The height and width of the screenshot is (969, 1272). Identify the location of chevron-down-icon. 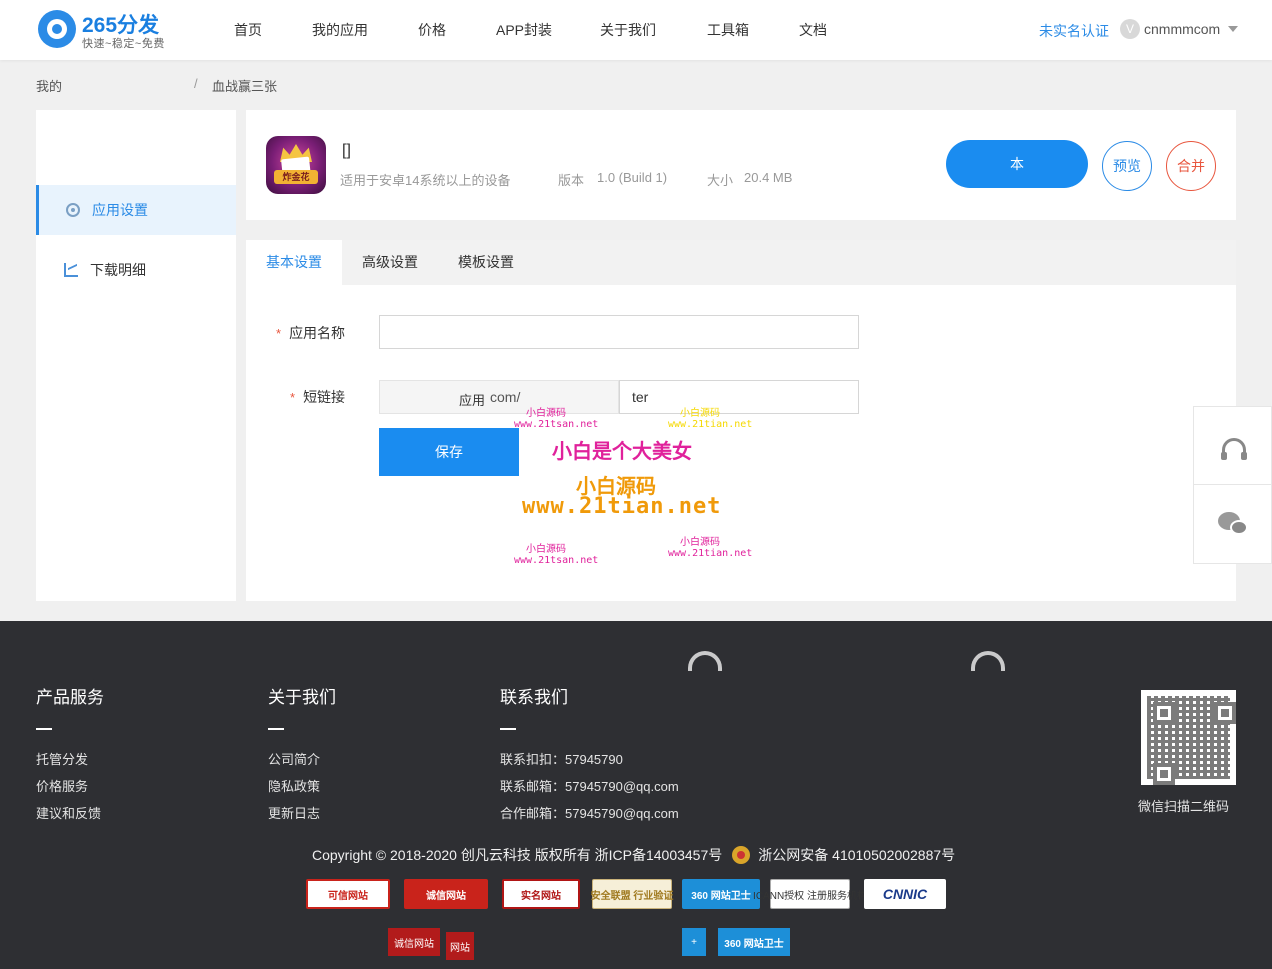
(1233, 29).